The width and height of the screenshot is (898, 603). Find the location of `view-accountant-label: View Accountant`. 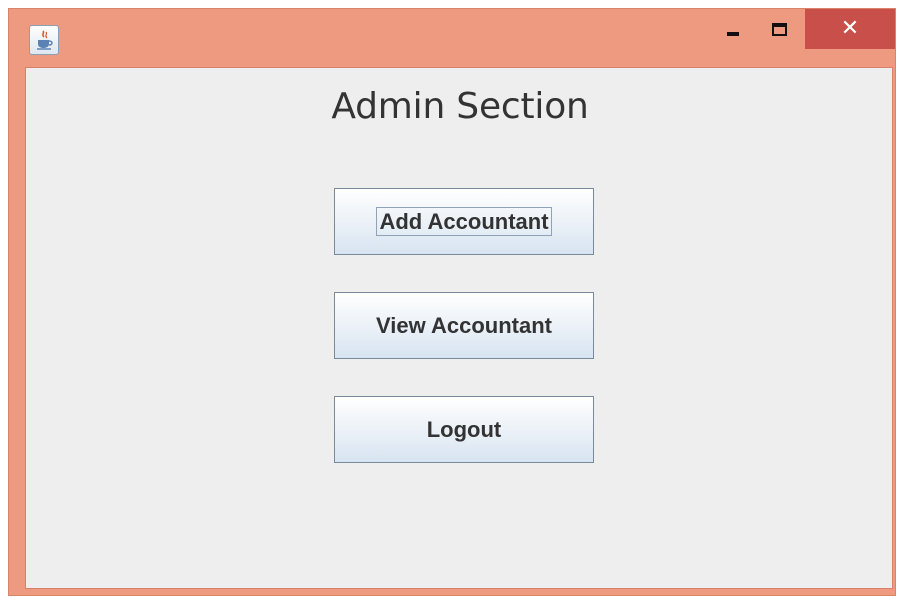

view-accountant-label: View Accountant is located at coordinates (464, 325).